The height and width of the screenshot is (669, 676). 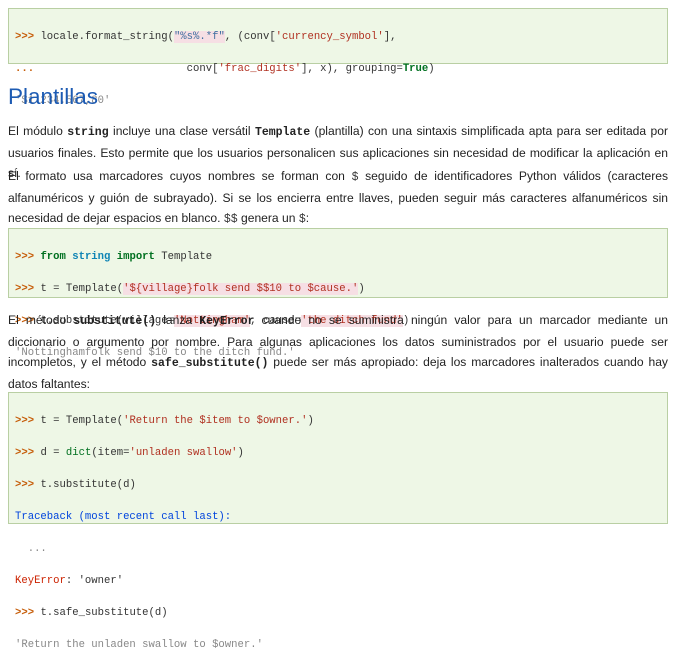 I want to click on inline-code: $$, so click(x=230, y=219).